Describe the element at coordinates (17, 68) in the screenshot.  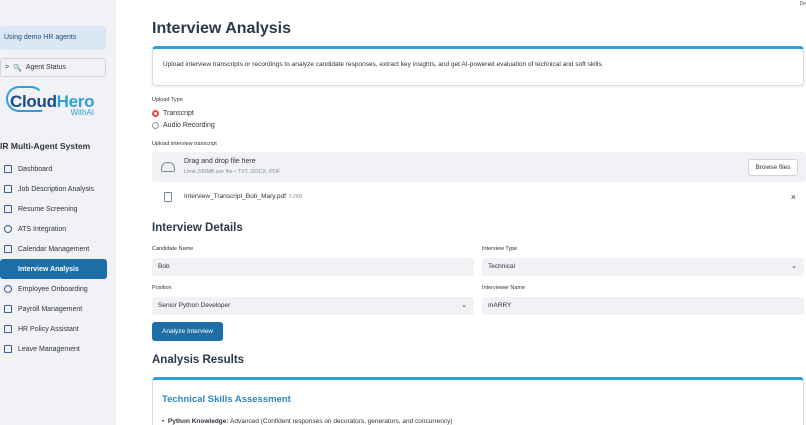
I see `magnifier-icon: 🔍` at that location.